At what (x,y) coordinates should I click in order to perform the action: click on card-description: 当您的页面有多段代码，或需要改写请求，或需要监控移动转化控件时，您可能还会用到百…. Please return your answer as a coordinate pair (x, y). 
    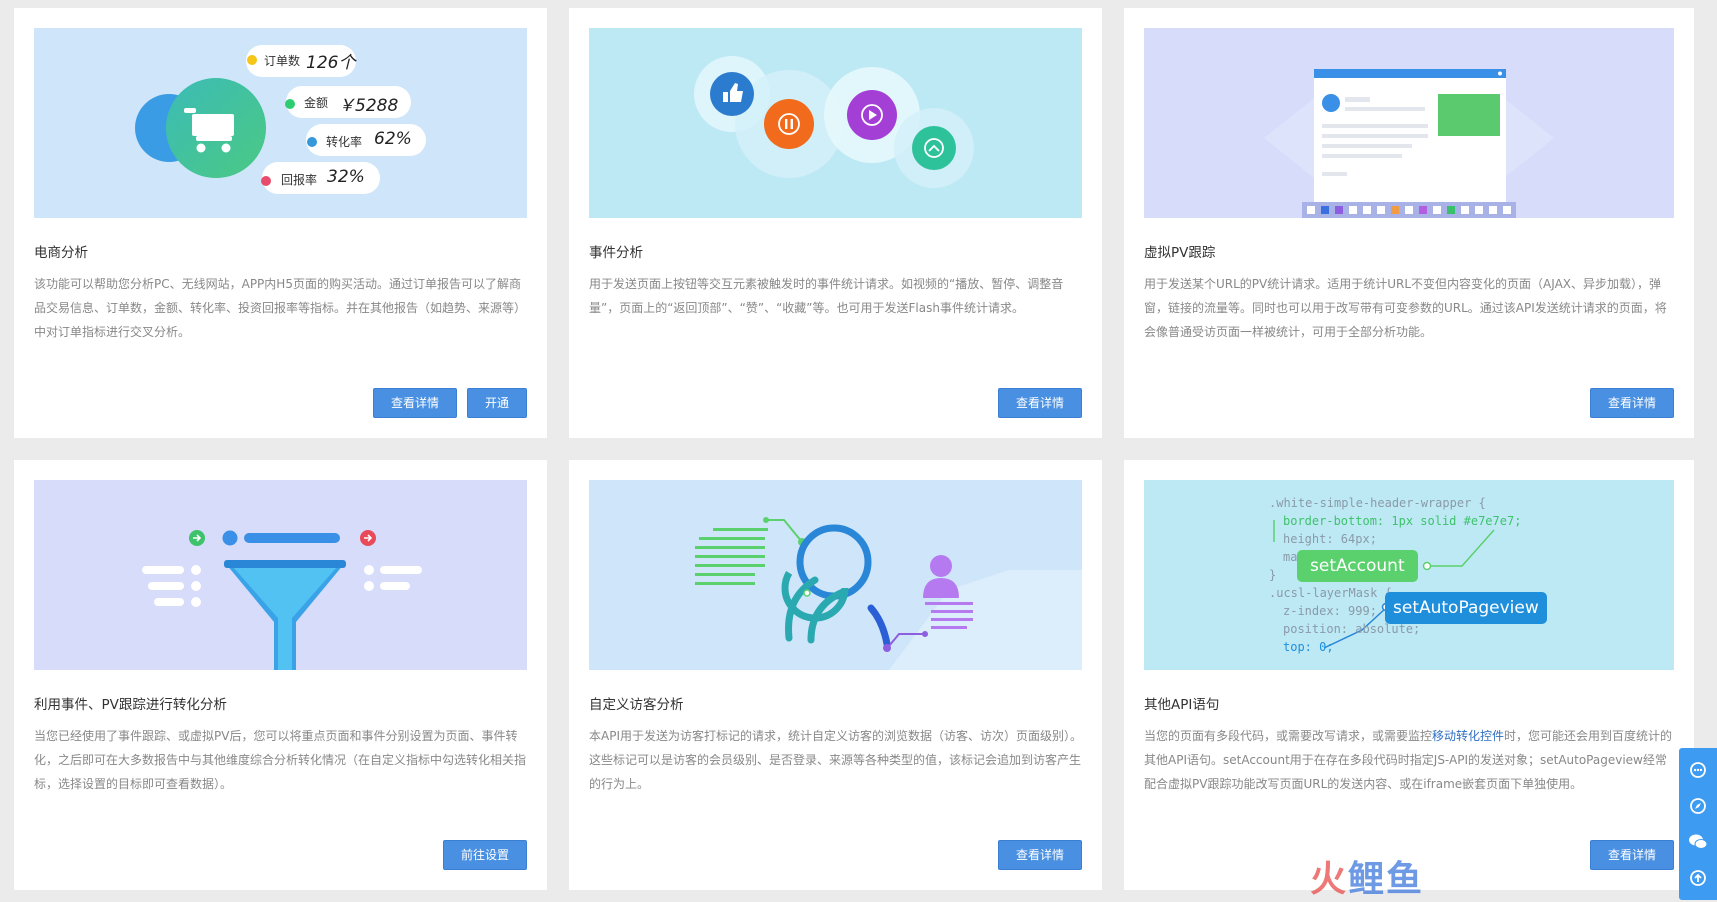
    Looking at the image, I should click on (1409, 760).